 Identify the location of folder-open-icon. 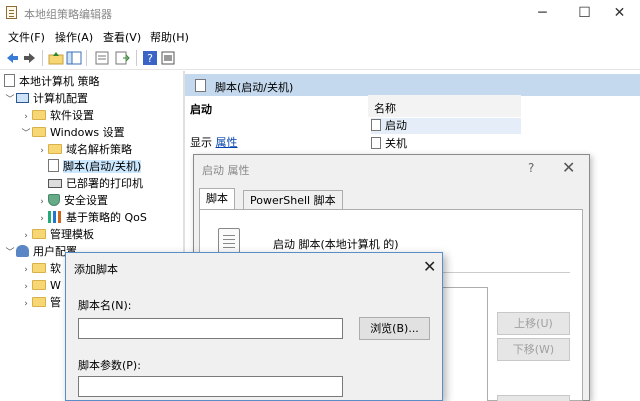
(39, 132).